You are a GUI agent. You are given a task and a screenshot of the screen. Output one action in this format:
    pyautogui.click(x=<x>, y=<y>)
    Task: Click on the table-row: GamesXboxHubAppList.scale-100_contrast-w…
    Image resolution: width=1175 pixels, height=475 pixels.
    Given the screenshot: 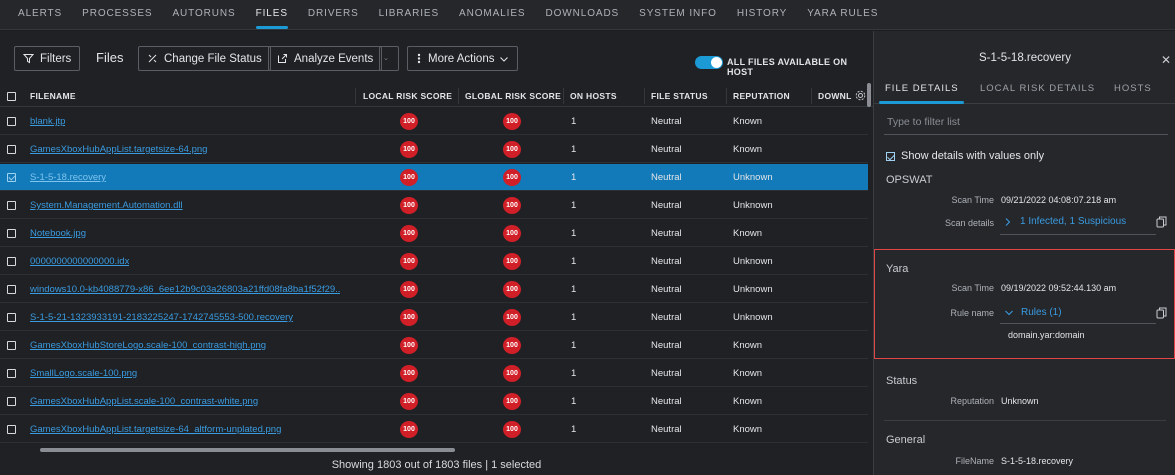 What is the action you would take?
    pyautogui.click(x=434, y=401)
    